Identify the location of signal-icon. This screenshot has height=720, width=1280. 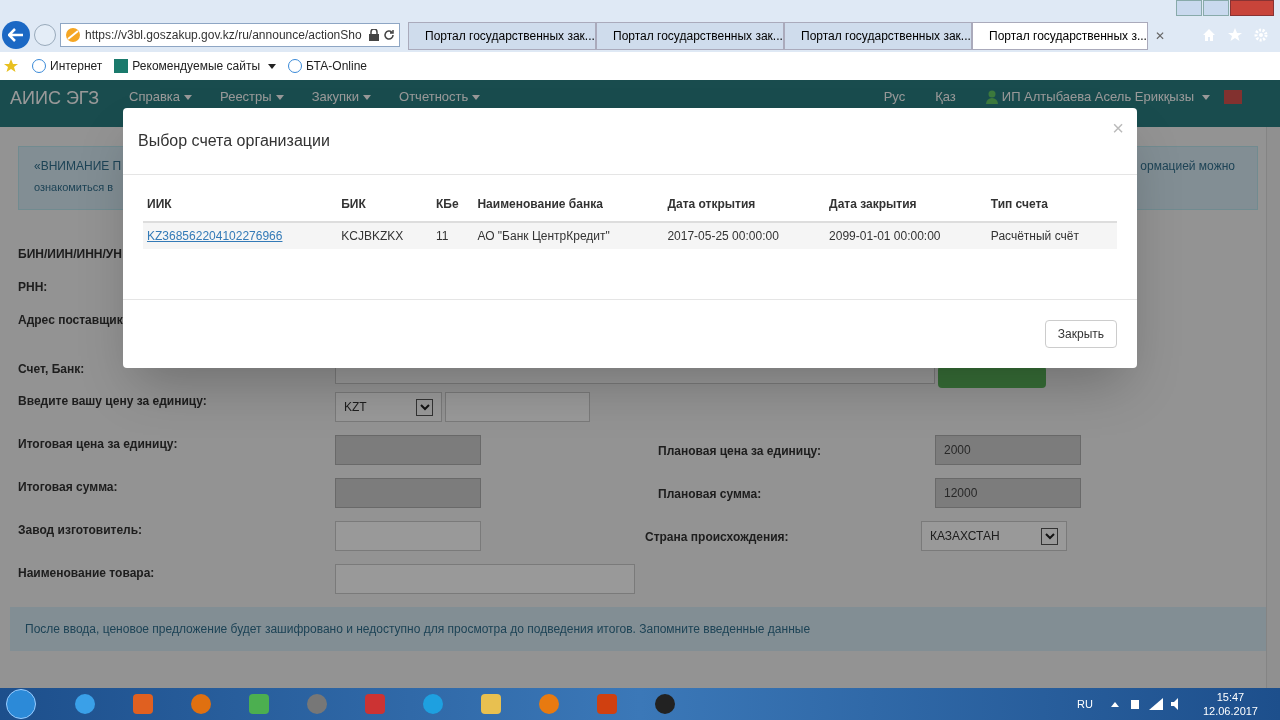
(1155, 704).